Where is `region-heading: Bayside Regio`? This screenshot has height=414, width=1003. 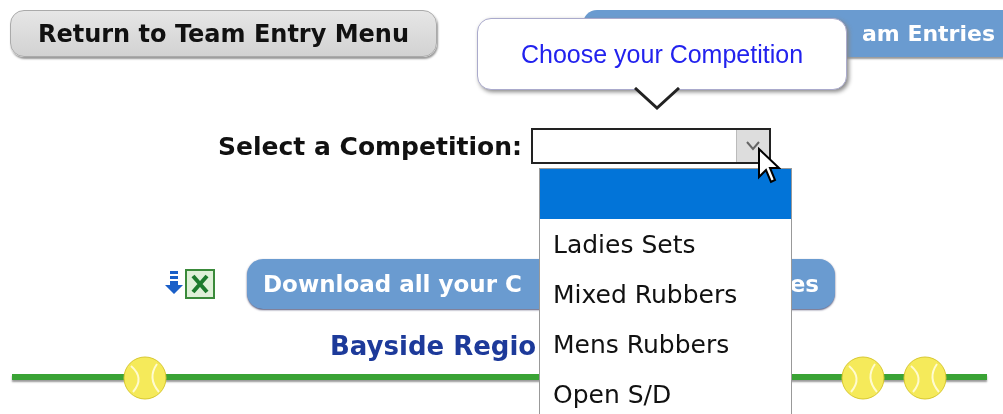
region-heading: Bayside Regio is located at coordinates (433, 346).